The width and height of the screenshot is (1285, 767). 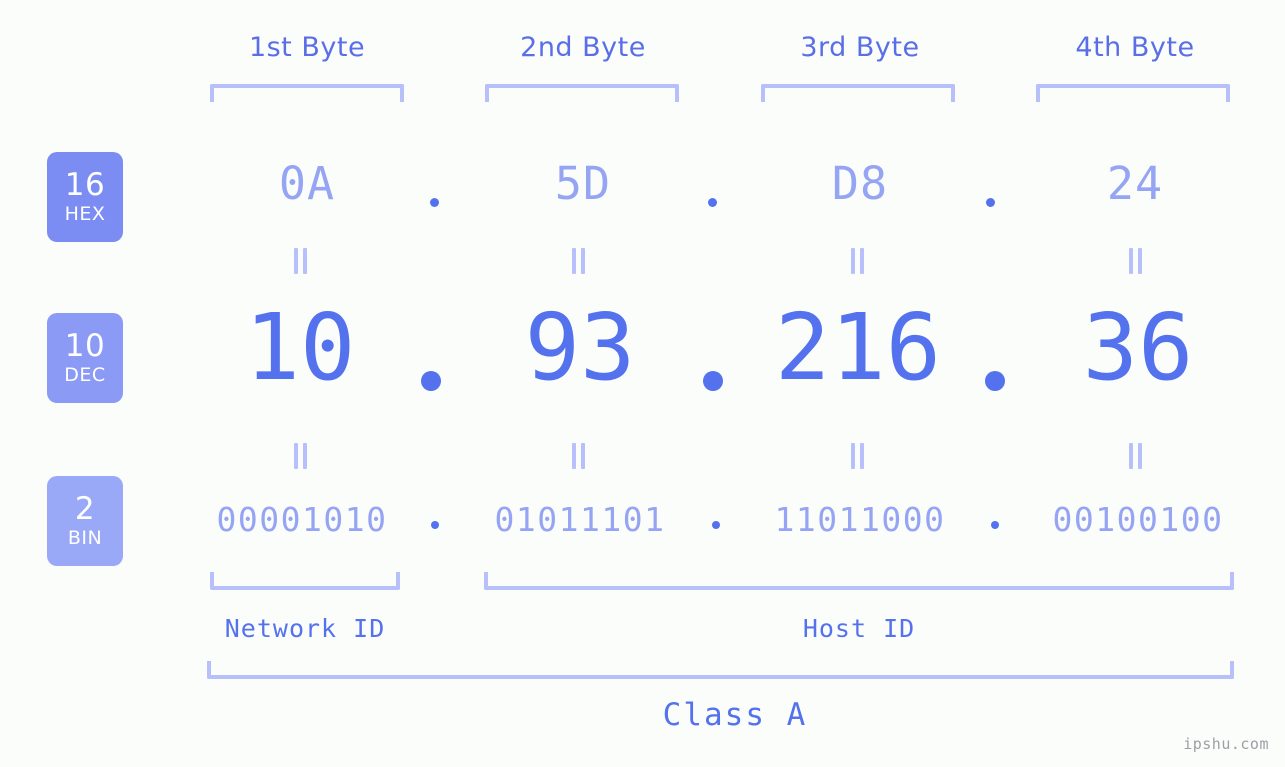 I want to click on hex-value-byte-1: 0A, so click(x=307, y=183).